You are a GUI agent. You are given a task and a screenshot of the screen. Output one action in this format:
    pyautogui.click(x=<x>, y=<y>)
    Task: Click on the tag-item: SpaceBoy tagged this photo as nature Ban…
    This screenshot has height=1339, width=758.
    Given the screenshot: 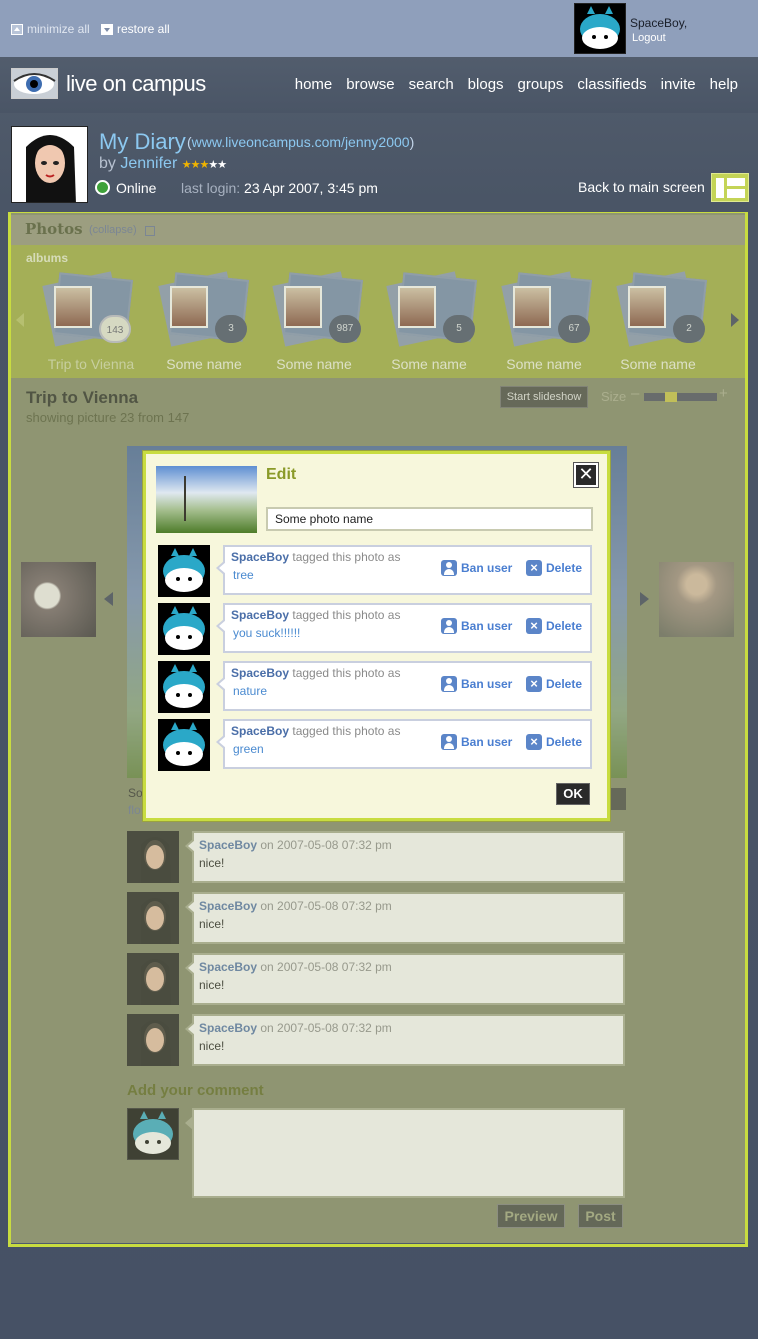 What is the action you would take?
    pyautogui.click(x=375, y=687)
    